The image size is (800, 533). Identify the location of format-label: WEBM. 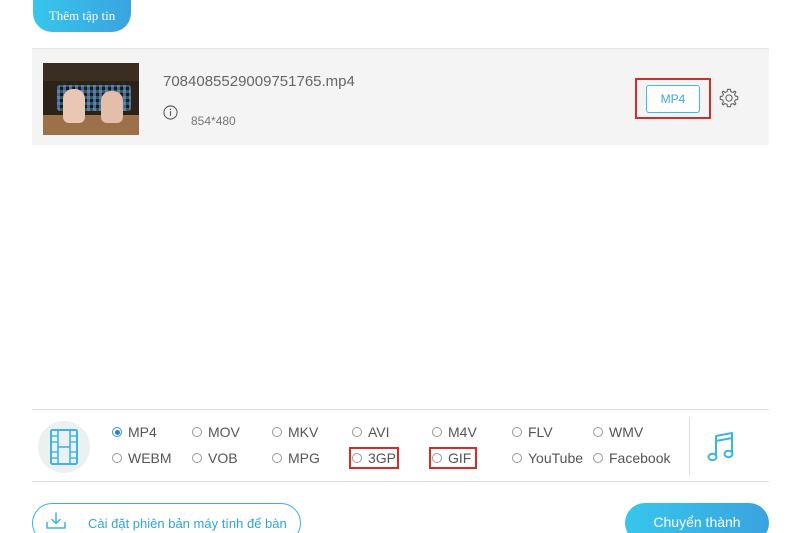
(150, 458).